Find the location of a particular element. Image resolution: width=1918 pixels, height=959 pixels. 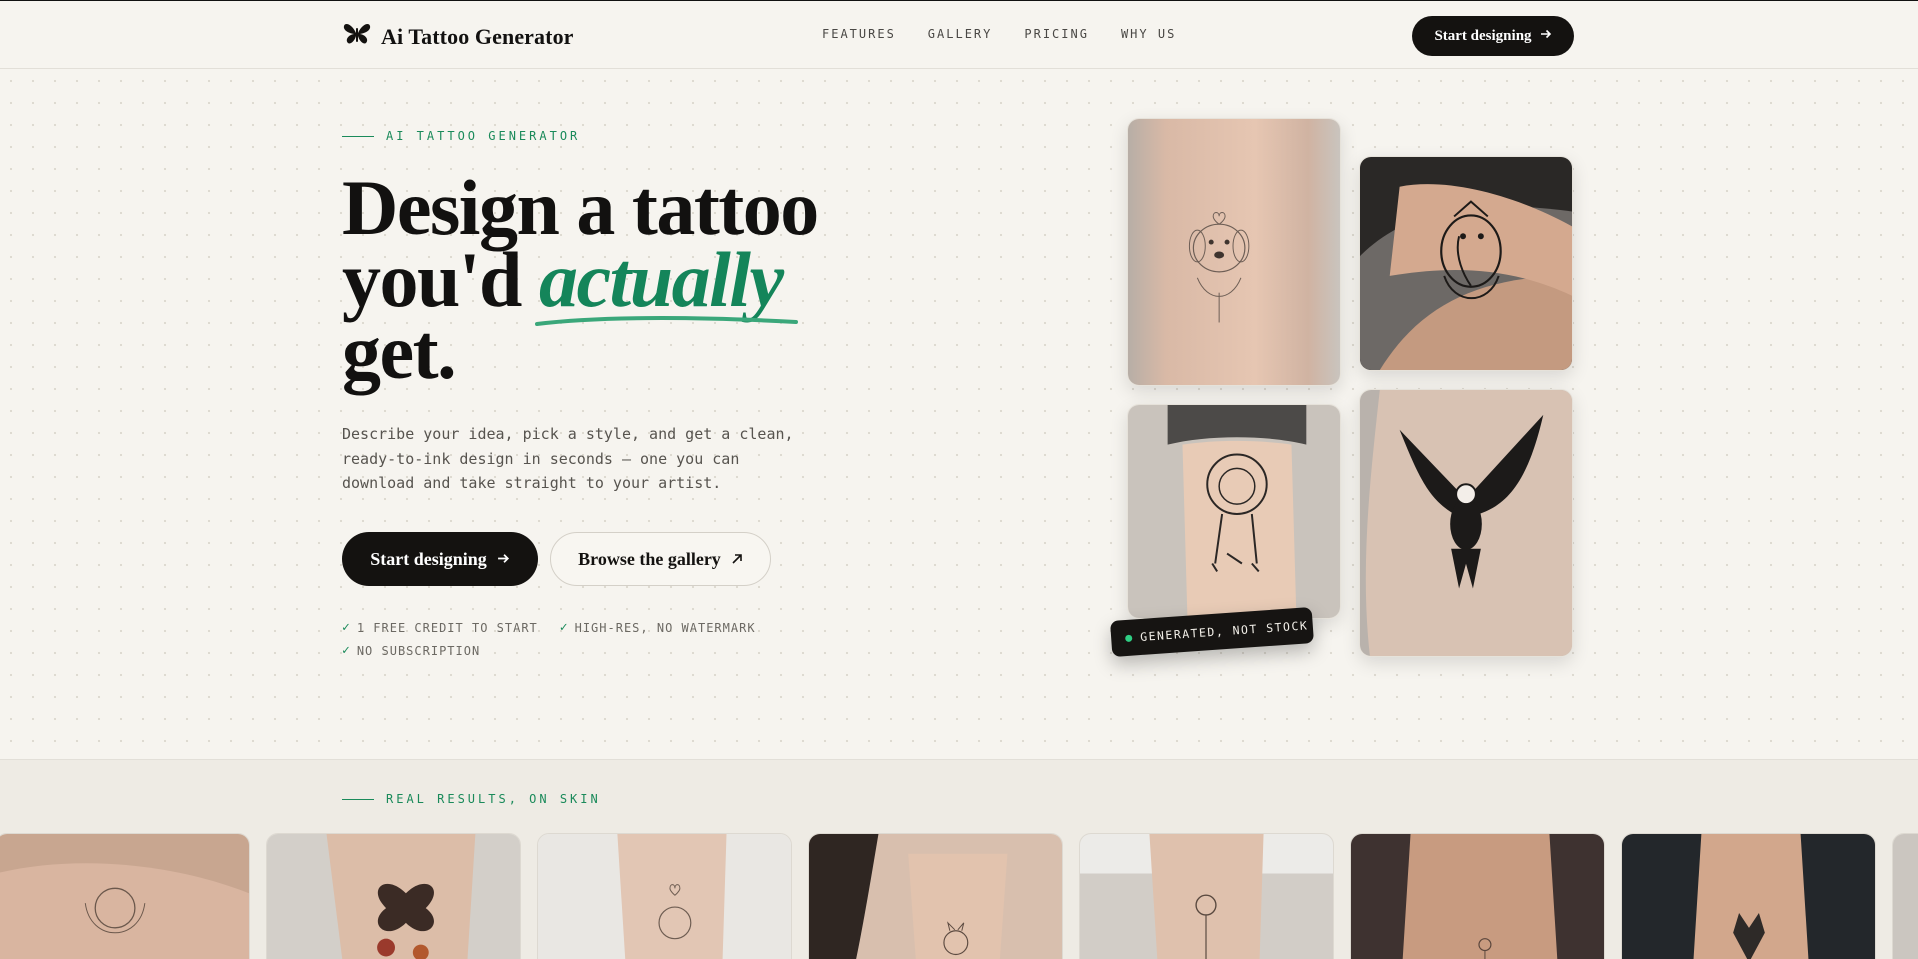

perk-text: NO SUBSCRIPTION is located at coordinates (418, 650).